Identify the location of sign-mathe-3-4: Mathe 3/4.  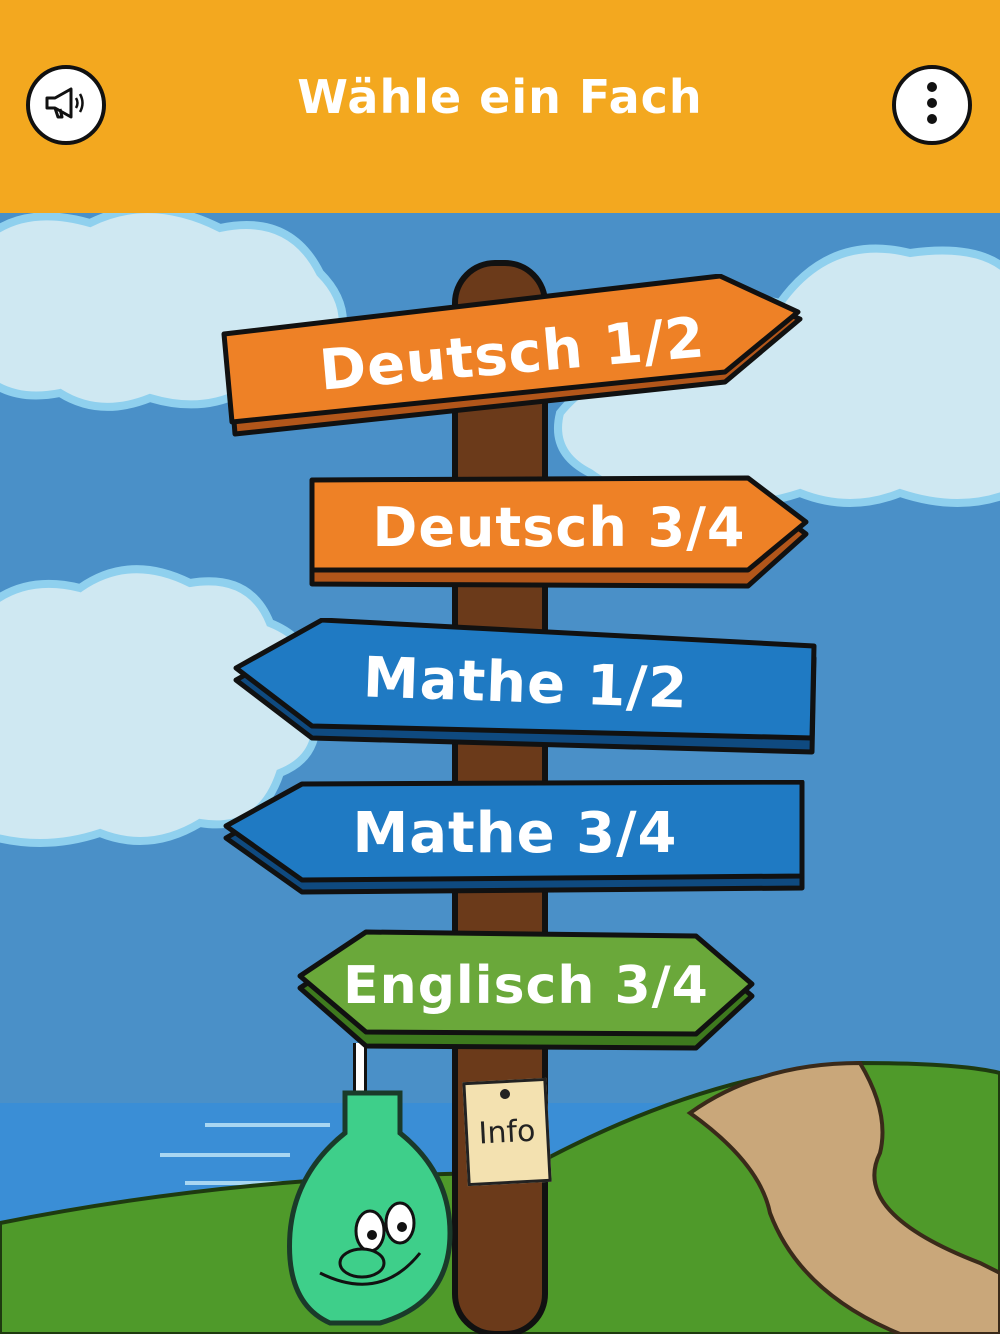
(515, 839).